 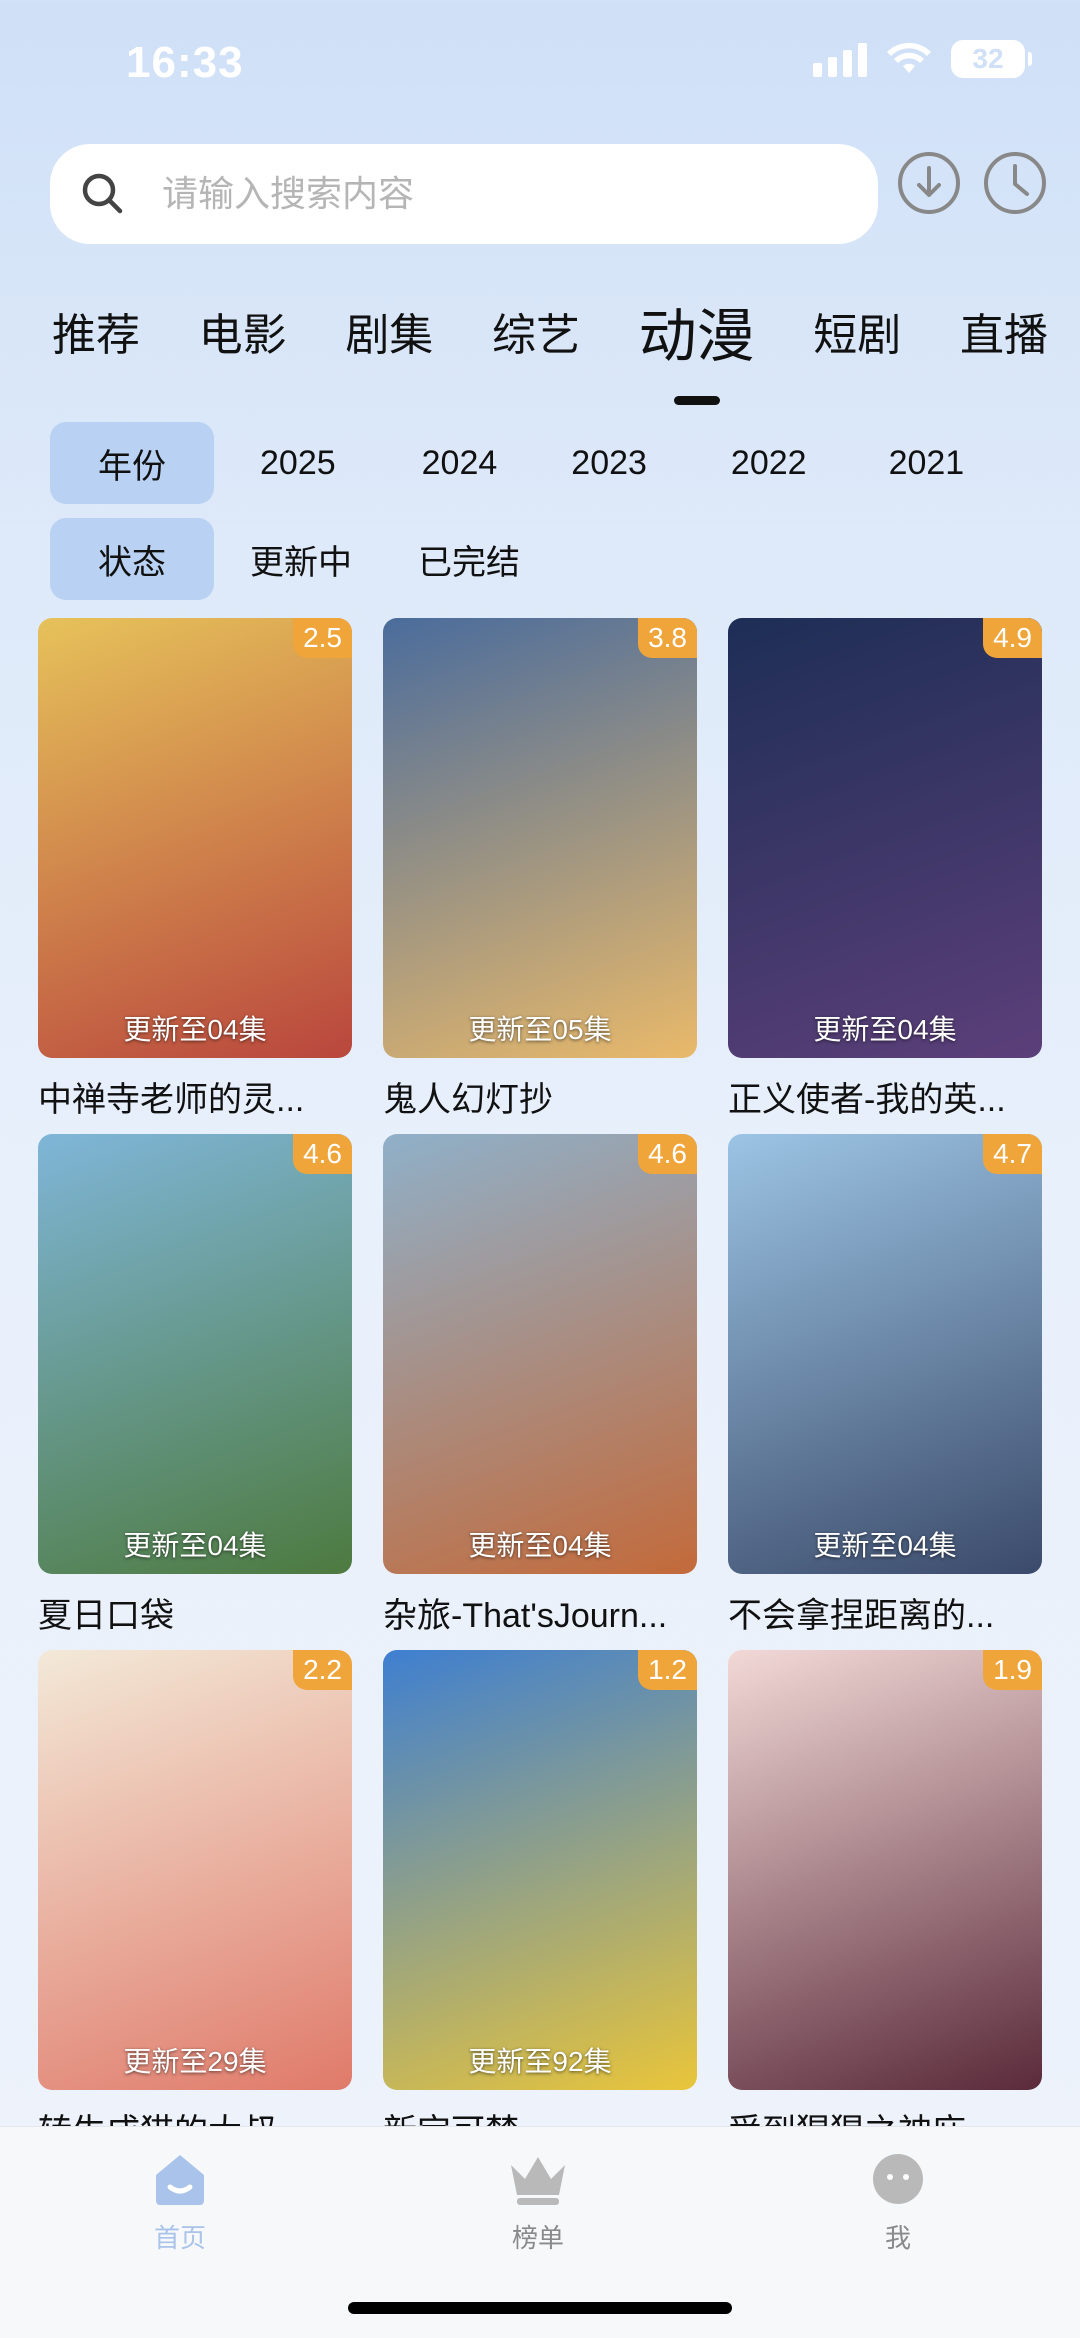 What do you see at coordinates (469, 559) in the screenshot?
I see `status-filter-option: 已完结` at bounding box center [469, 559].